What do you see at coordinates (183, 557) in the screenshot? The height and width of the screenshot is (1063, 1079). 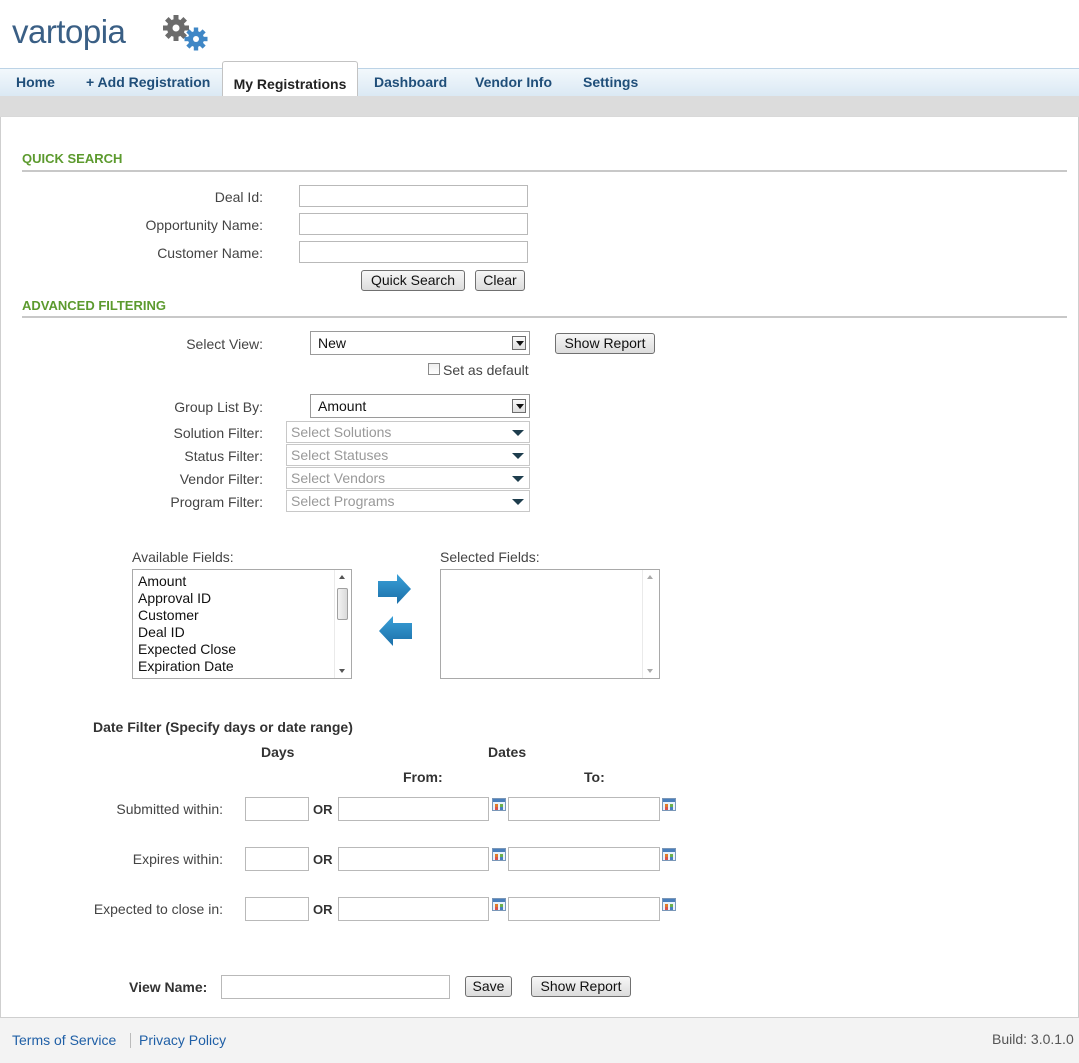 I see `available-fields-label: Available Fields:` at bounding box center [183, 557].